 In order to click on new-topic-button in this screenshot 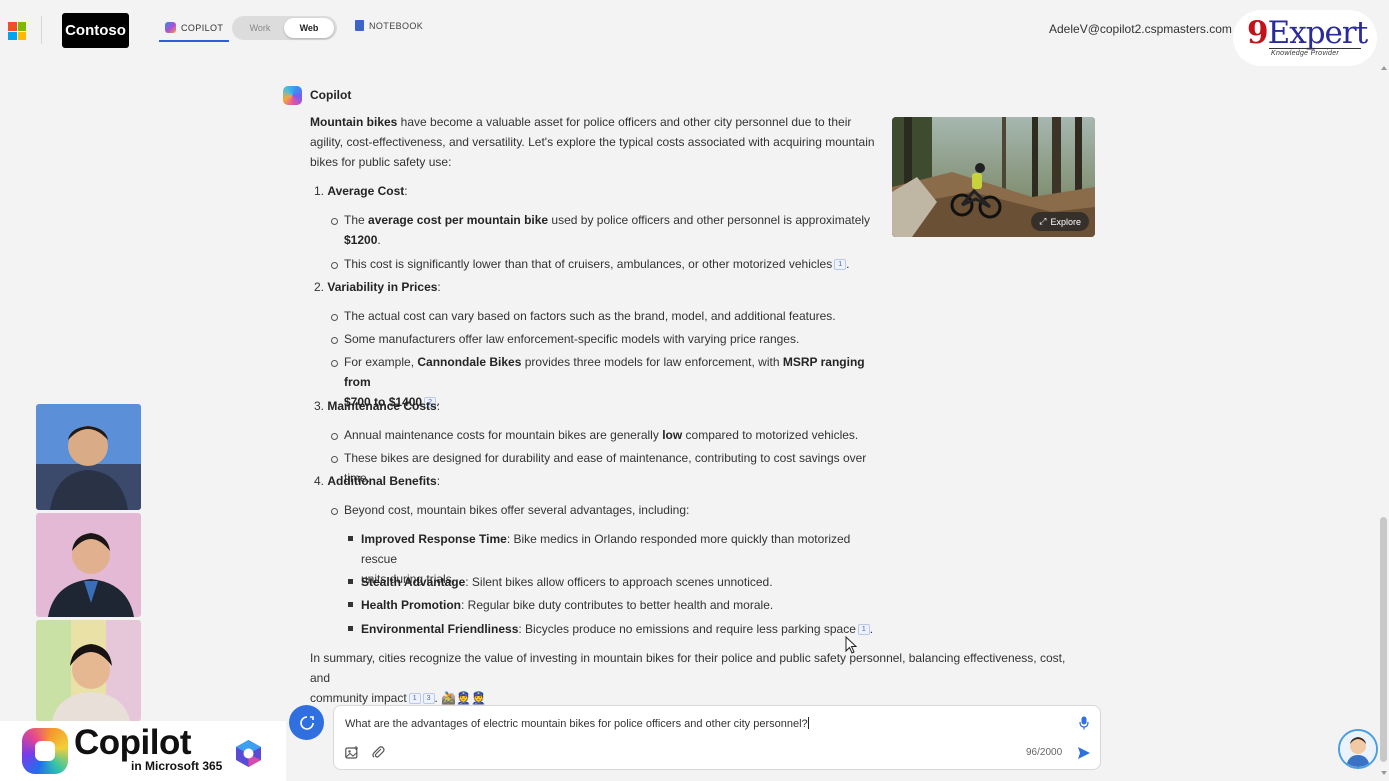, I will do `click(306, 722)`.